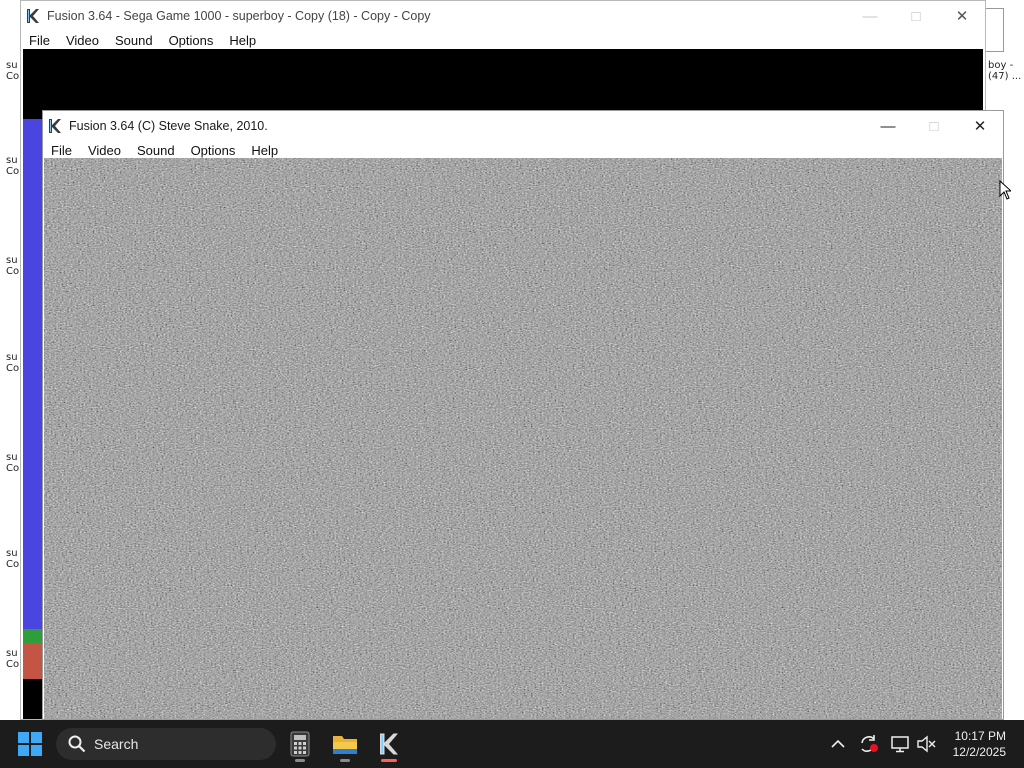 The image size is (1024, 768). Describe the element at coordinates (1005, 190) in the screenshot. I see `mouse-cursor-icon` at that location.